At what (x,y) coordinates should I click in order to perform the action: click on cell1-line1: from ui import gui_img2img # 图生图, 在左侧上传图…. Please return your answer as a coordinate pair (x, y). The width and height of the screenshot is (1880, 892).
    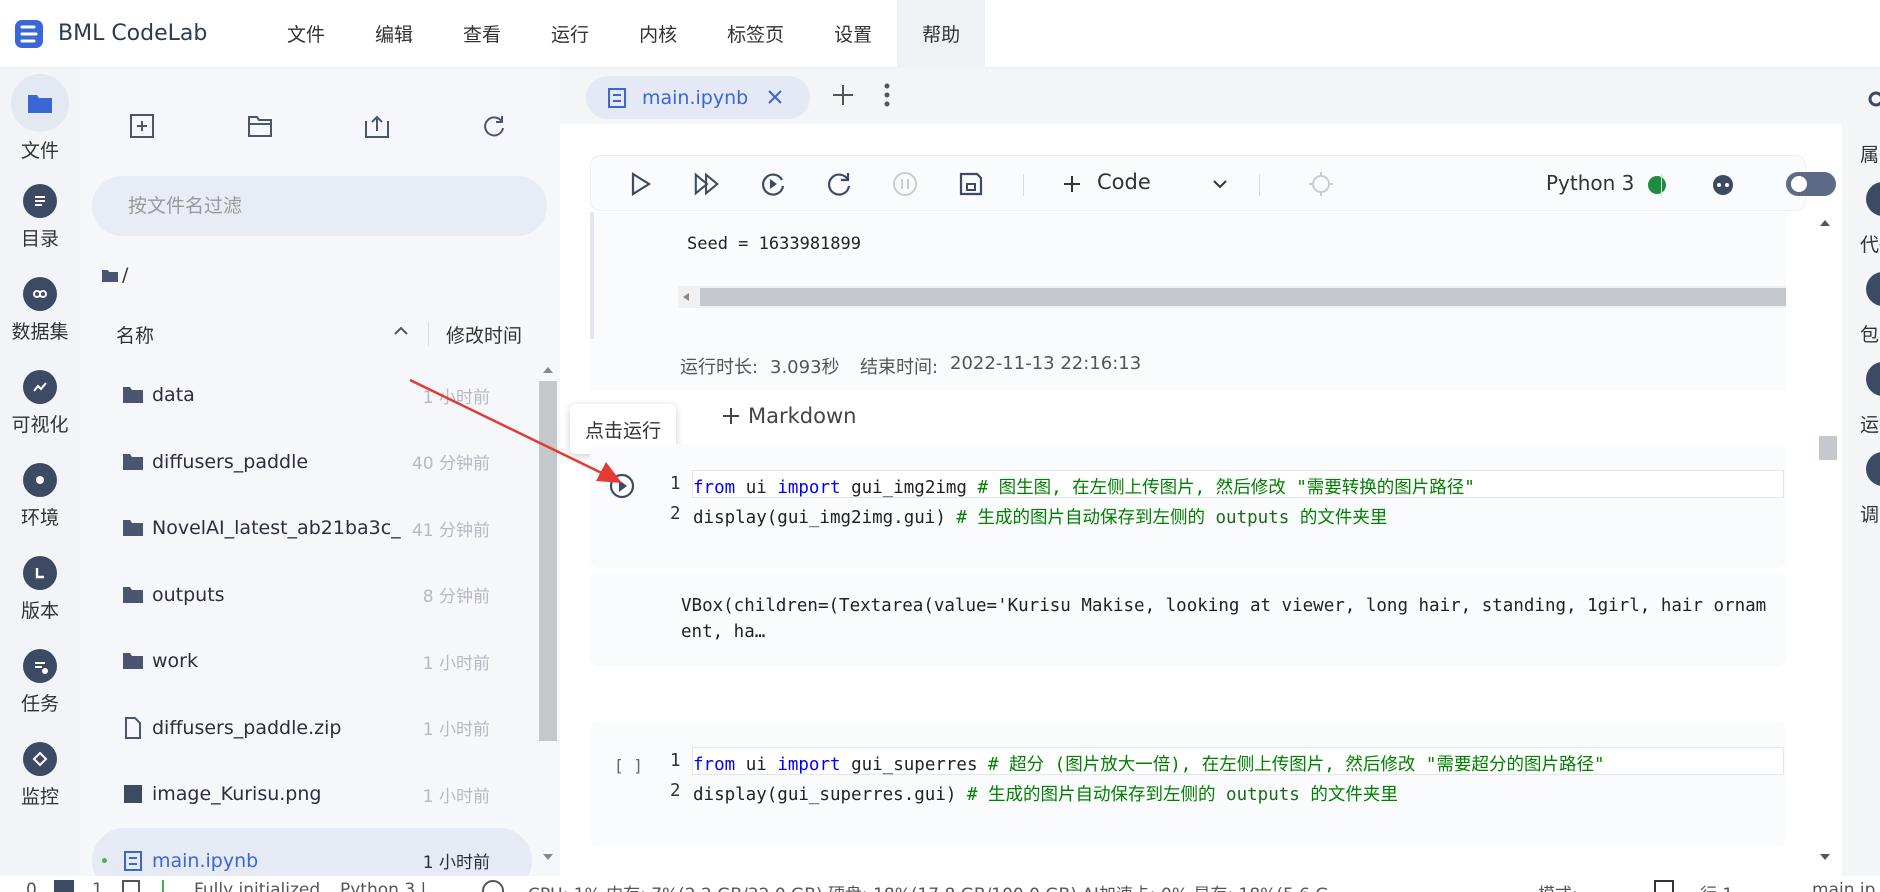
    Looking at the image, I should click on (1084, 486).